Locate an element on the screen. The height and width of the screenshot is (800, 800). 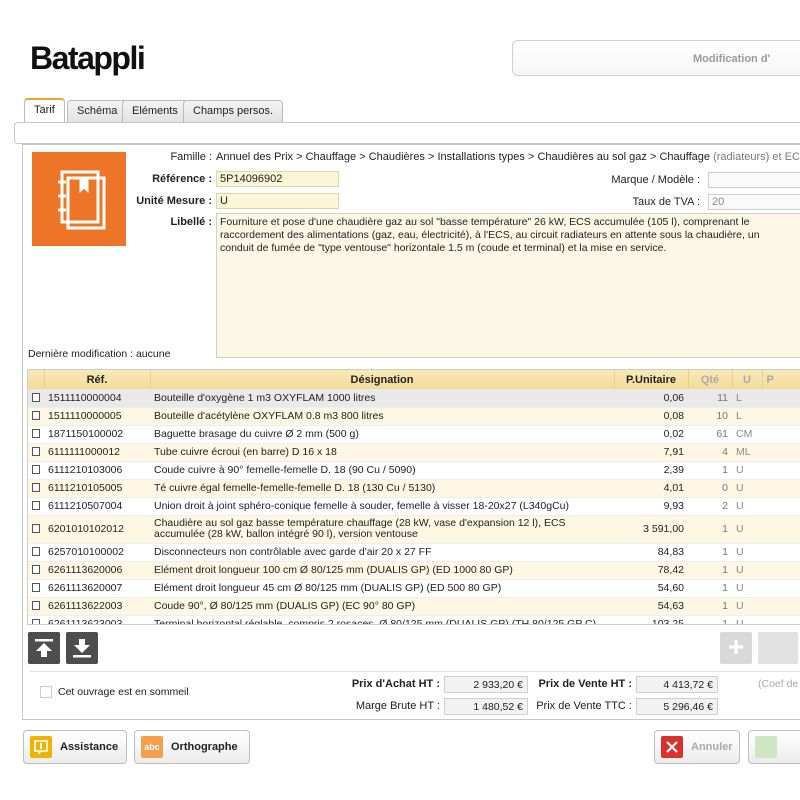
row-ref: 1871150100002 is located at coordinates (97, 434).